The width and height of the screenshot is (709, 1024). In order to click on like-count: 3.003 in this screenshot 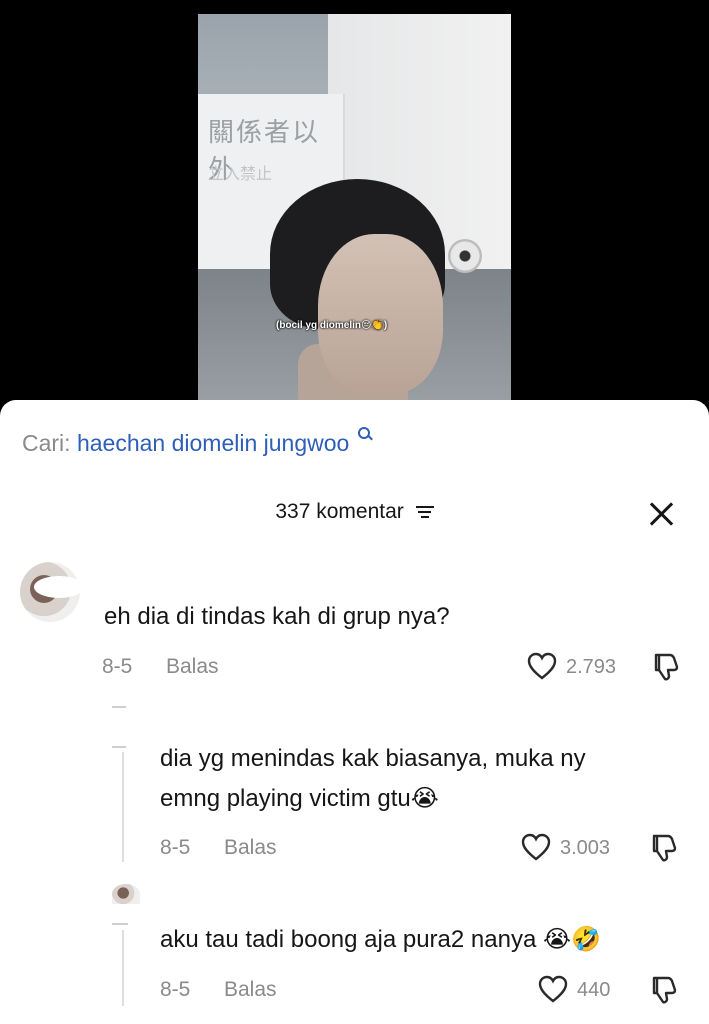, I will do `click(585, 848)`.